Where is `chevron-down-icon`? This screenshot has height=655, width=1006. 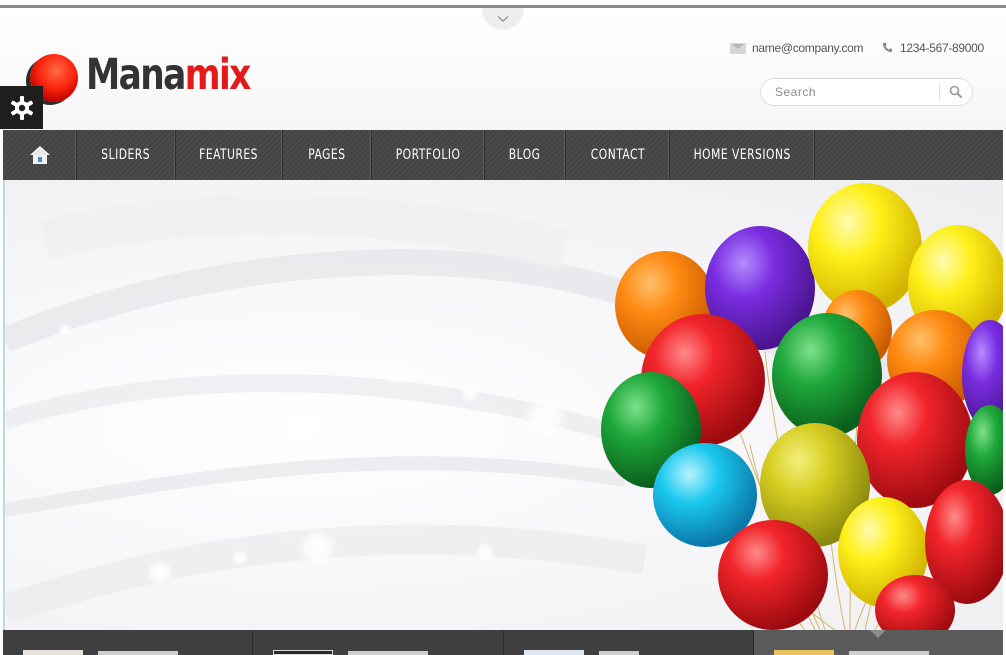
chevron-down-icon is located at coordinates (503, 18).